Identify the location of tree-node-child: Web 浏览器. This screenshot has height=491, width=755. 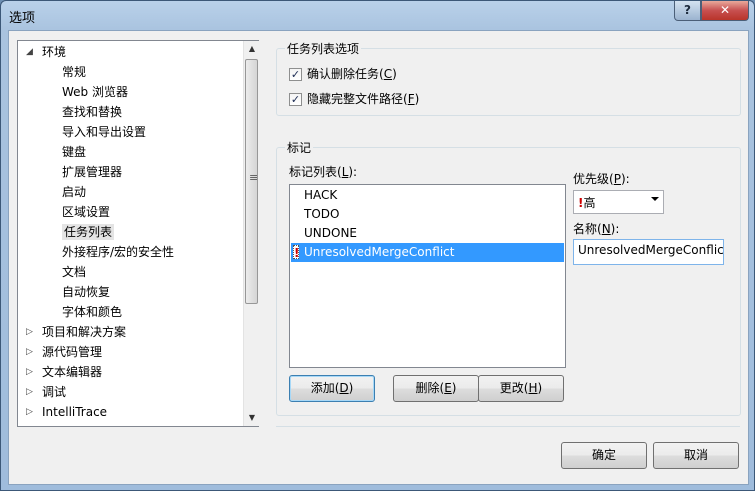
(95, 92).